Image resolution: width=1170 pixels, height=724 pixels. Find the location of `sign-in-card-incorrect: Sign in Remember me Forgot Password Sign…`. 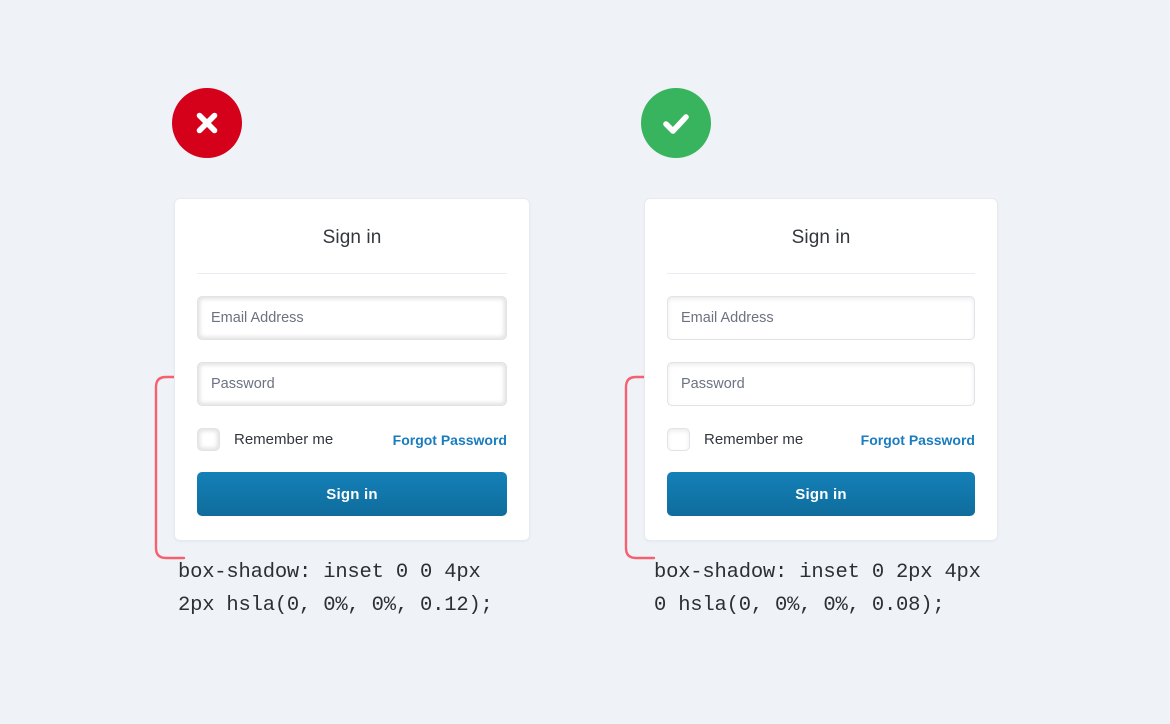

sign-in-card-incorrect: Sign in Remember me Forgot Password Sign… is located at coordinates (352, 369).